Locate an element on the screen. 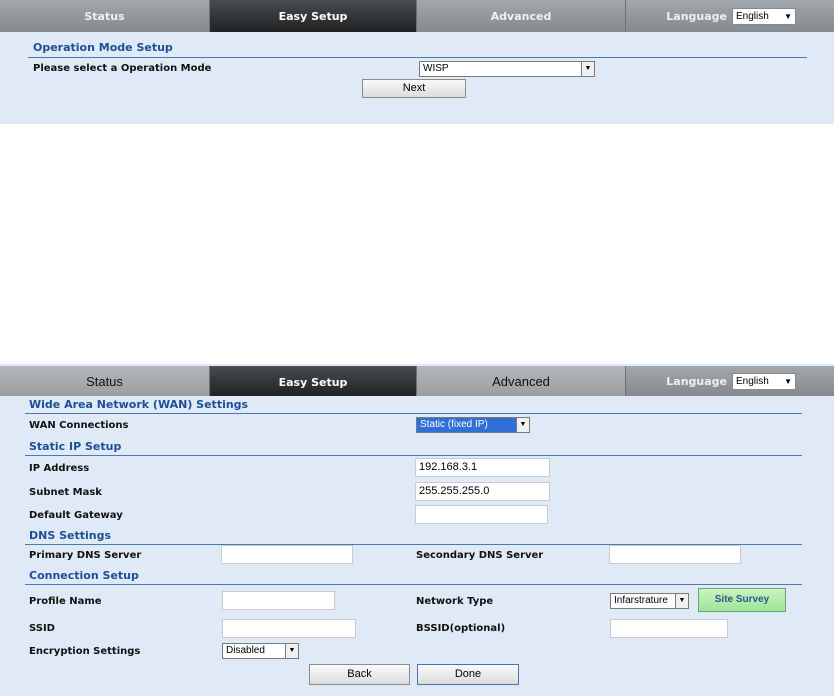 The image size is (834, 696). next-button: Next is located at coordinates (414, 88).